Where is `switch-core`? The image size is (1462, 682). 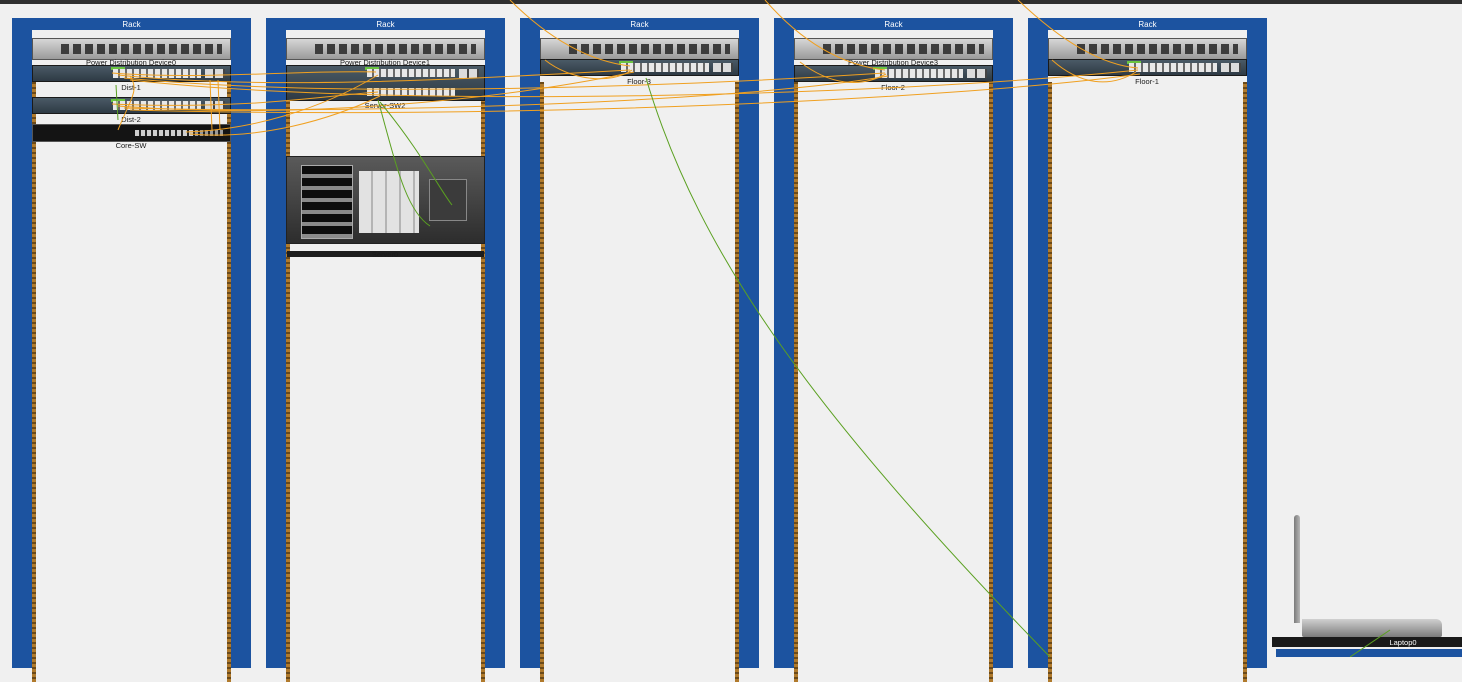
switch-core is located at coordinates (131, 133).